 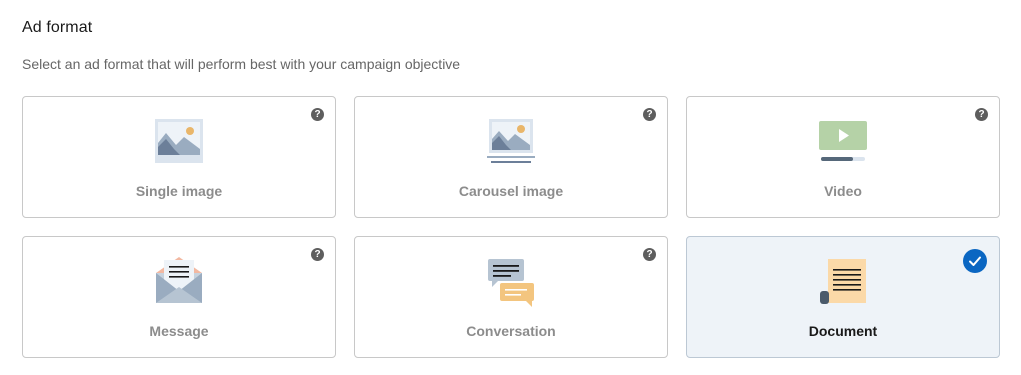 I want to click on format-card-video: ? Video, so click(x=843, y=157).